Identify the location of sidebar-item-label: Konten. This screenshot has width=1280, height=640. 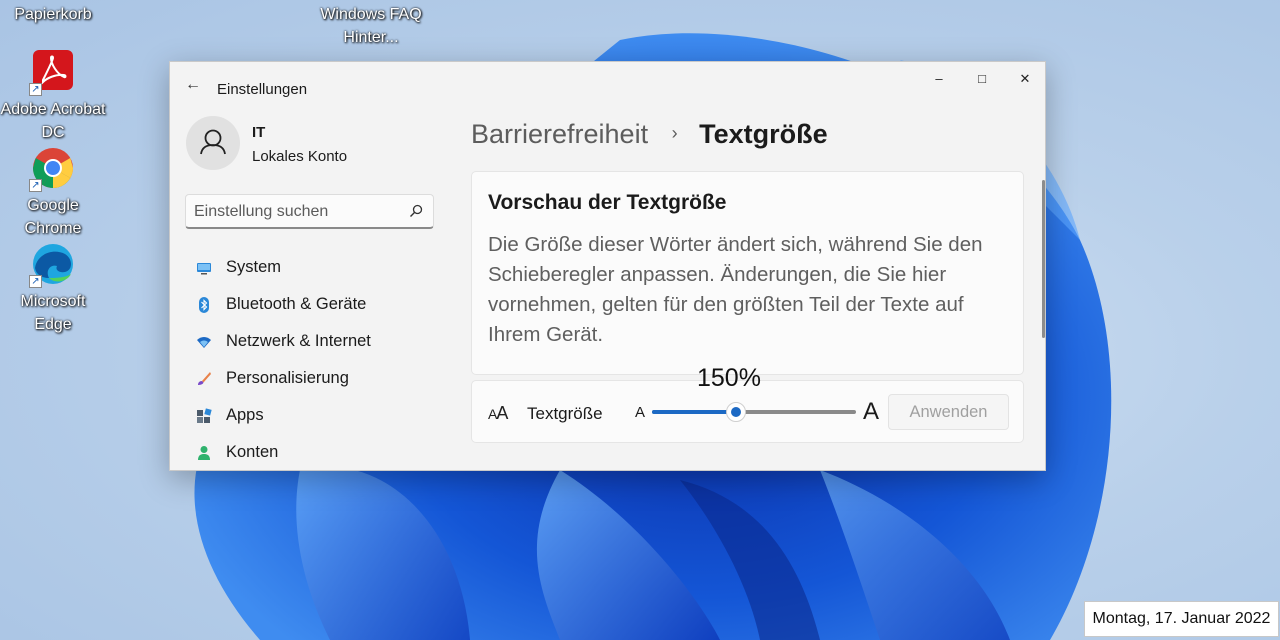
(252, 452).